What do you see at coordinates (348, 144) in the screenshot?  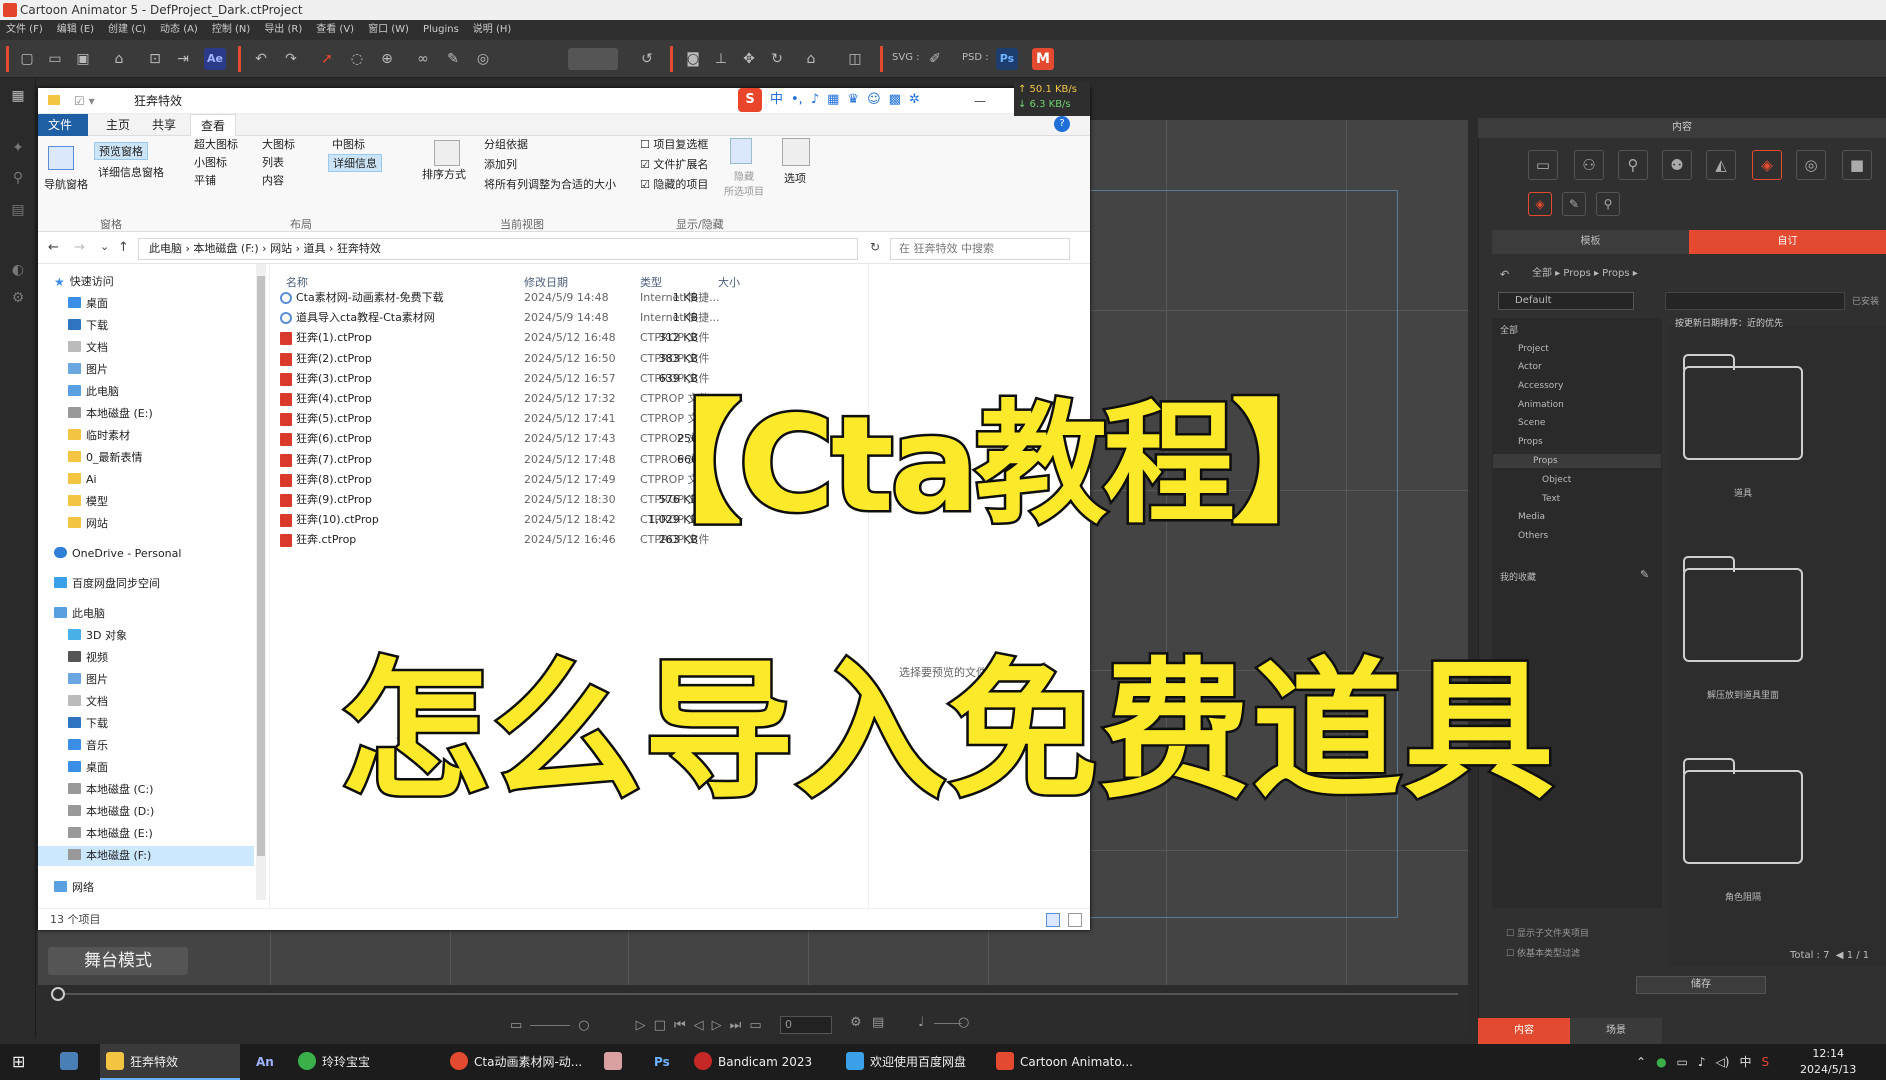 I see `layout-medium: 中图标` at bounding box center [348, 144].